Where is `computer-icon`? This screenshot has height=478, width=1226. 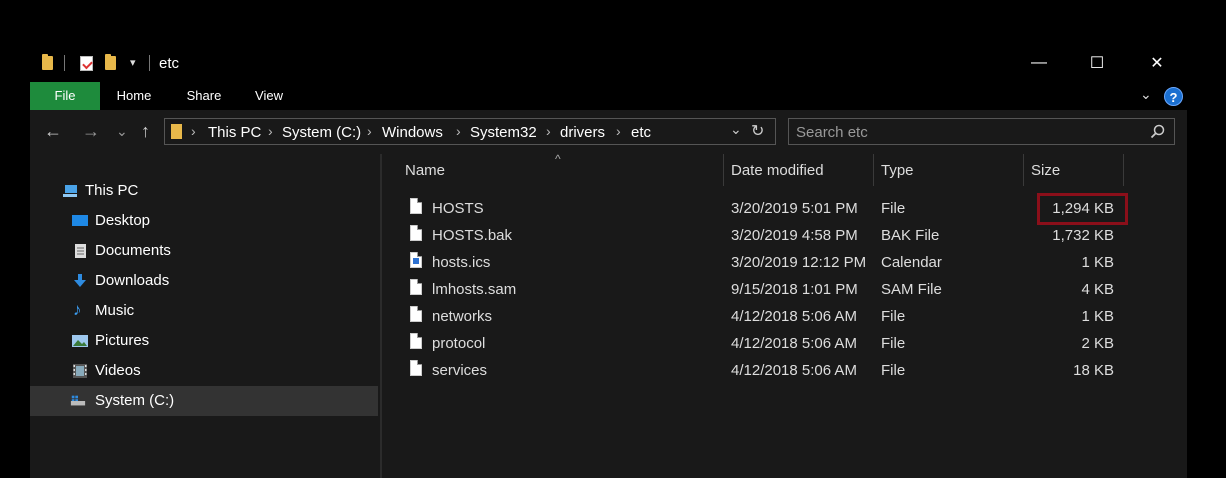 computer-icon is located at coordinates (70, 191).